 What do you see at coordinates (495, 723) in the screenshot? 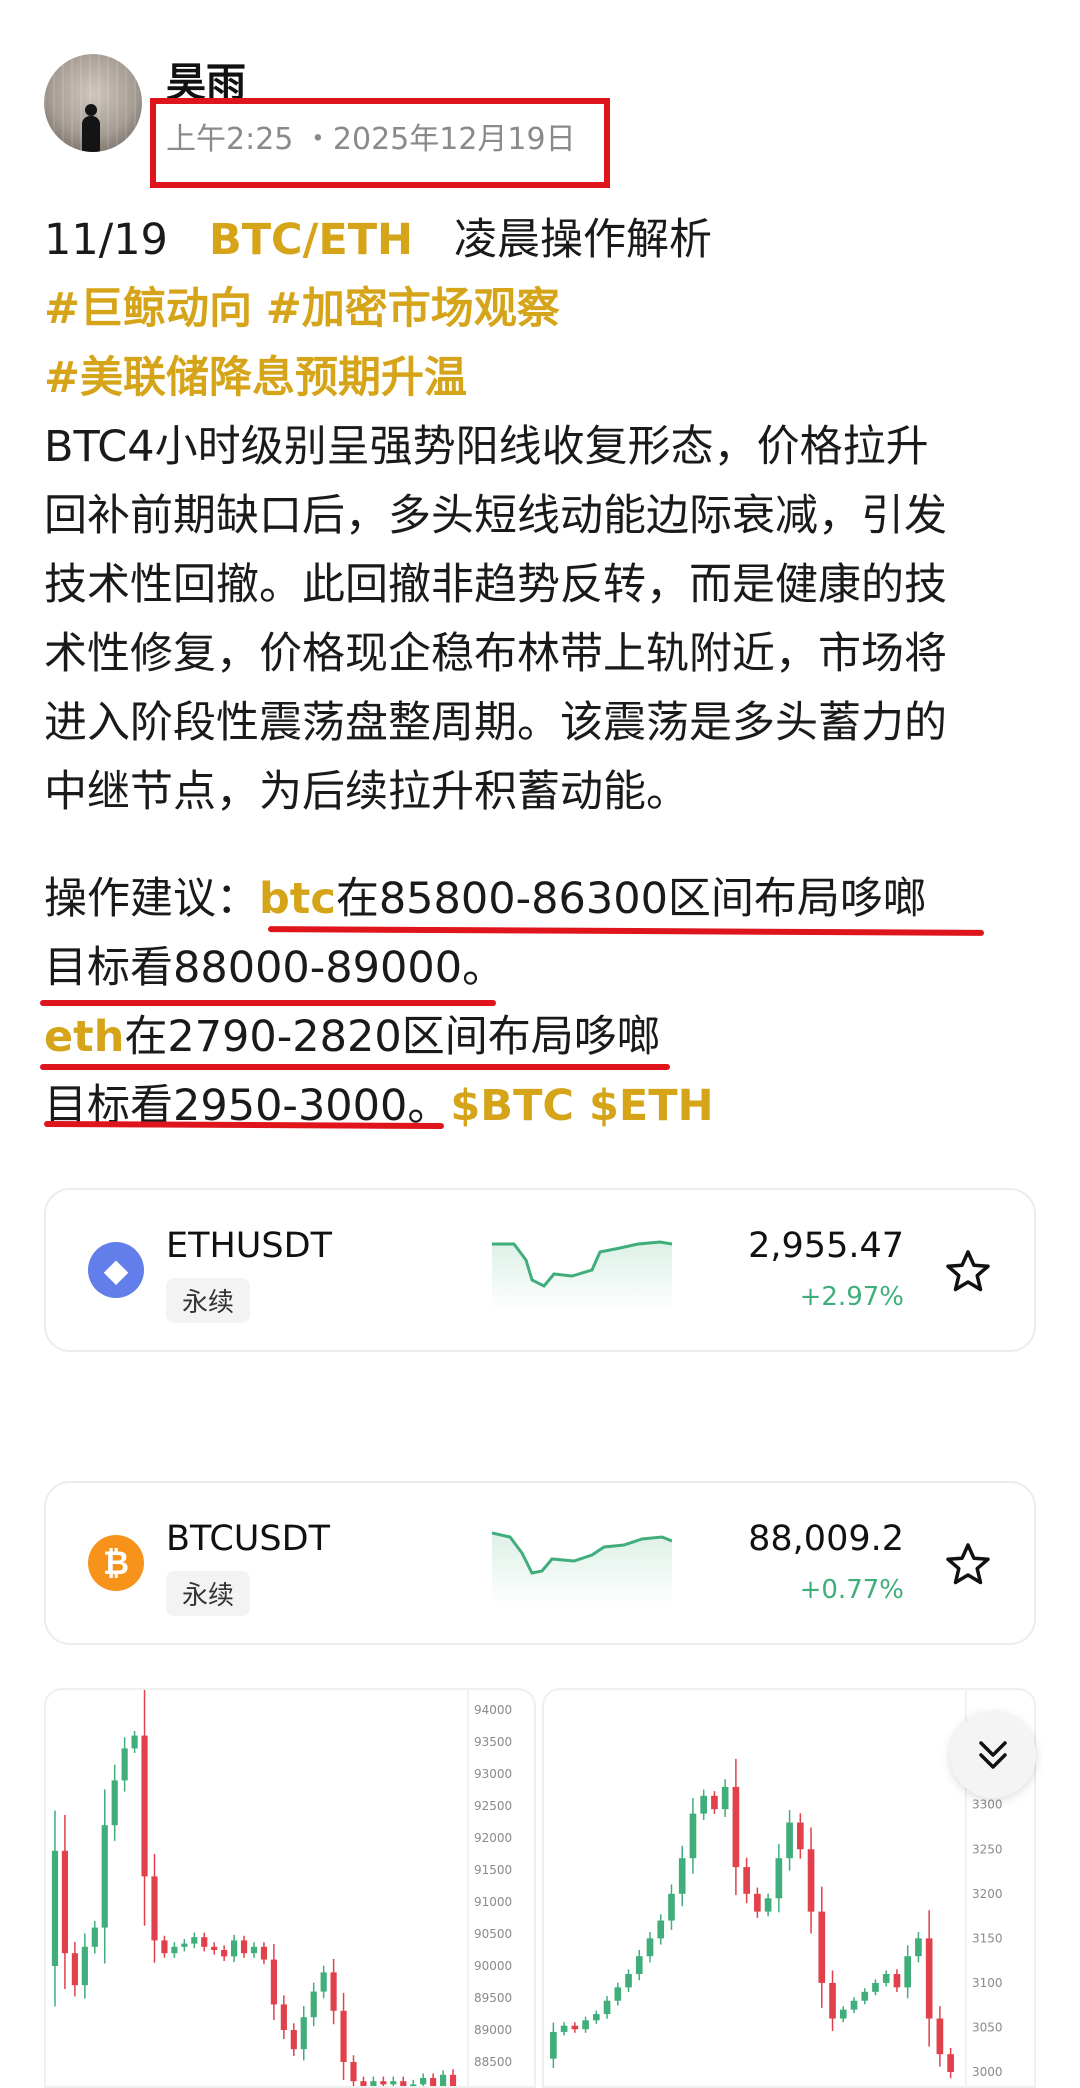
I see `body-line: 进入阶段性震荡盘整周期。该震荡是多头蓄力的` at bounding box center [495, 723].